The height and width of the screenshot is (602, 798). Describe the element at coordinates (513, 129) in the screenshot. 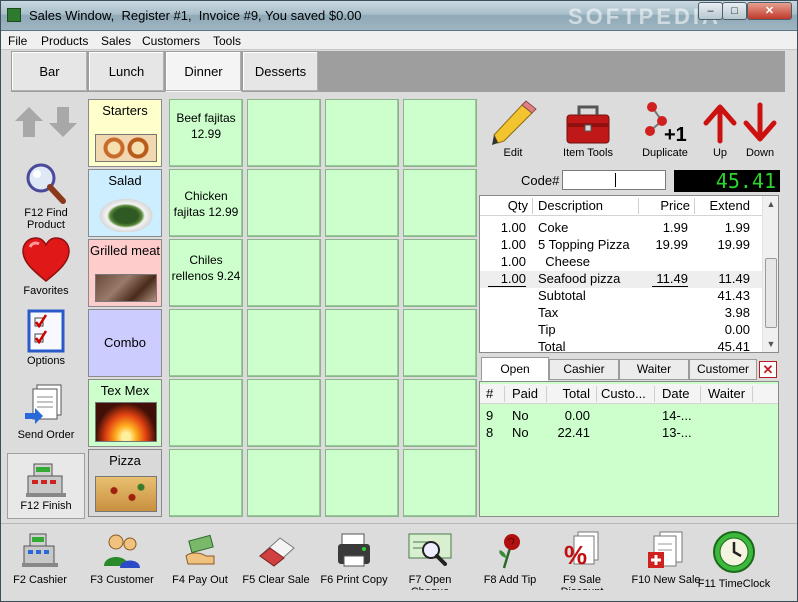

I see `edit-button: Edit` at that location.